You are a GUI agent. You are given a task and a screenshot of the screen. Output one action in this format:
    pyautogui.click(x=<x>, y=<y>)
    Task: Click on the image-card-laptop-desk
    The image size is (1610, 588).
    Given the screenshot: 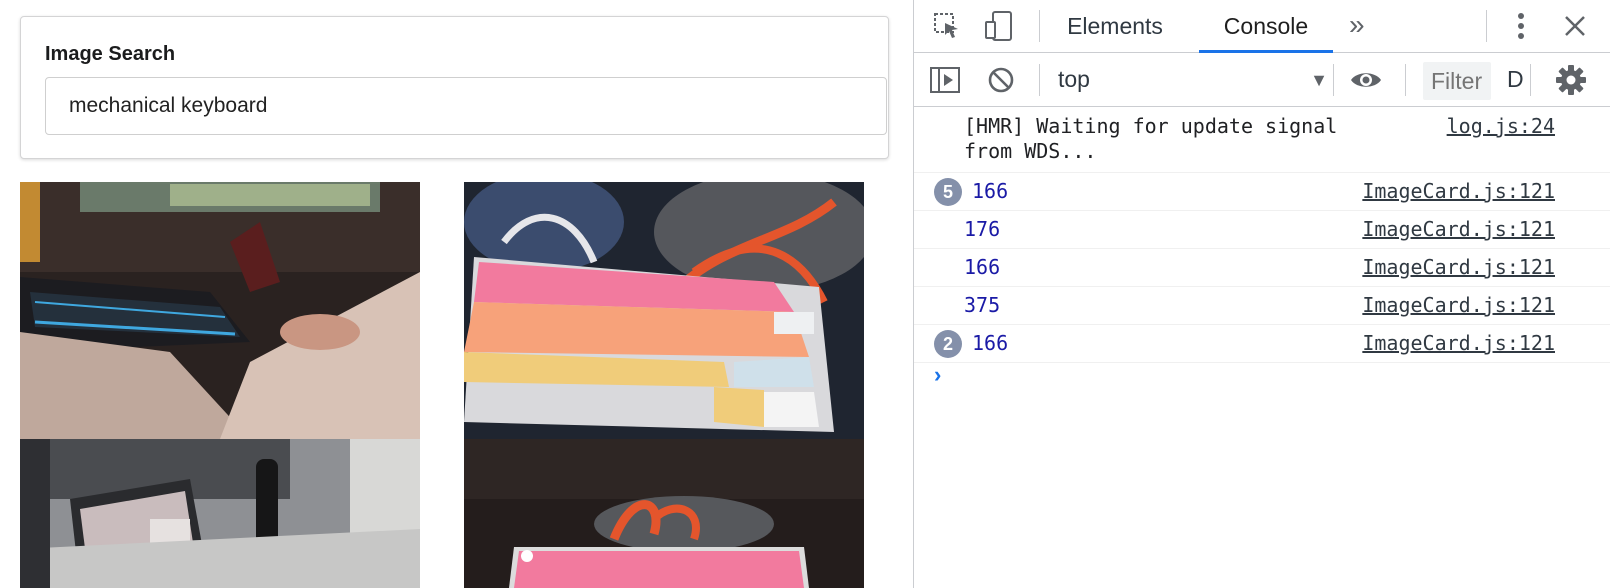 What is the action you would take?
    pyautogui.click(x=220, y=513)
    